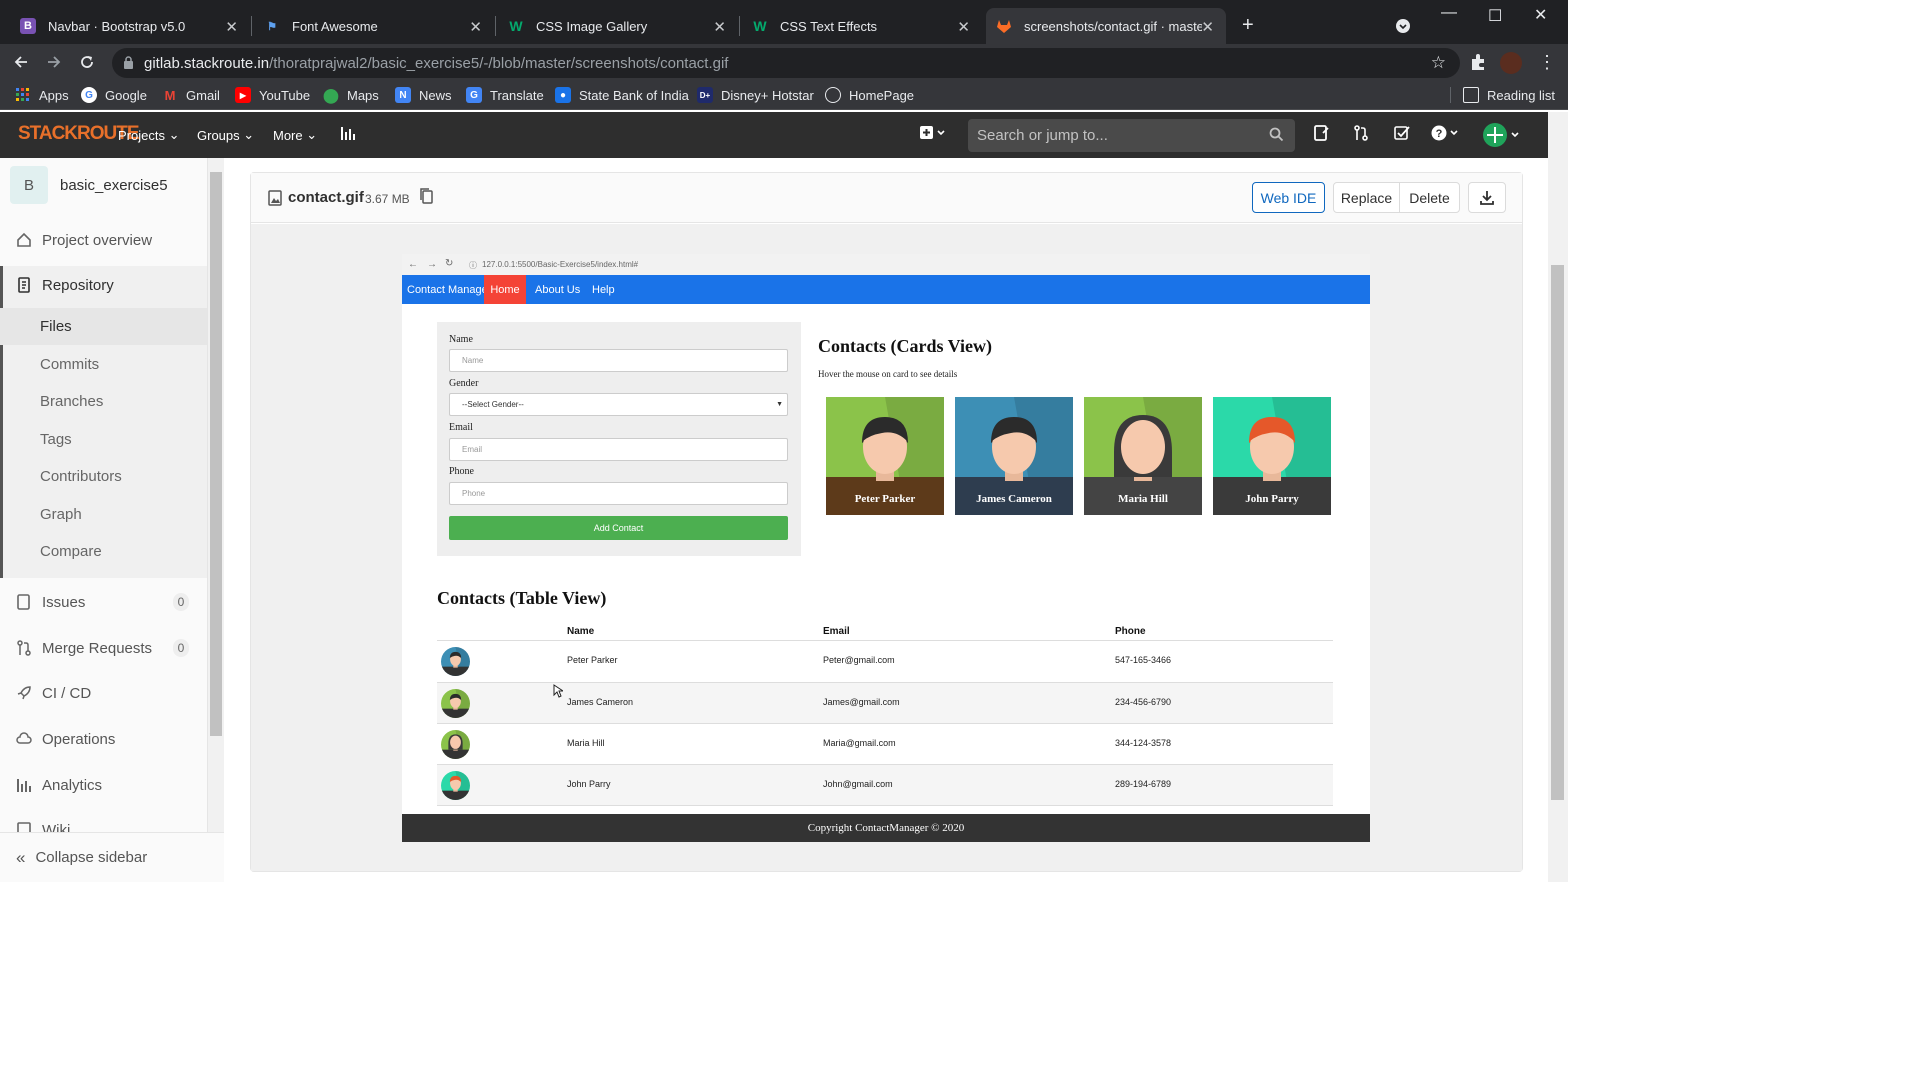  Describe the element at coordinates (103, 785) in the screenshot. I see `sidebar-item-analytics: Analytics` at that location.